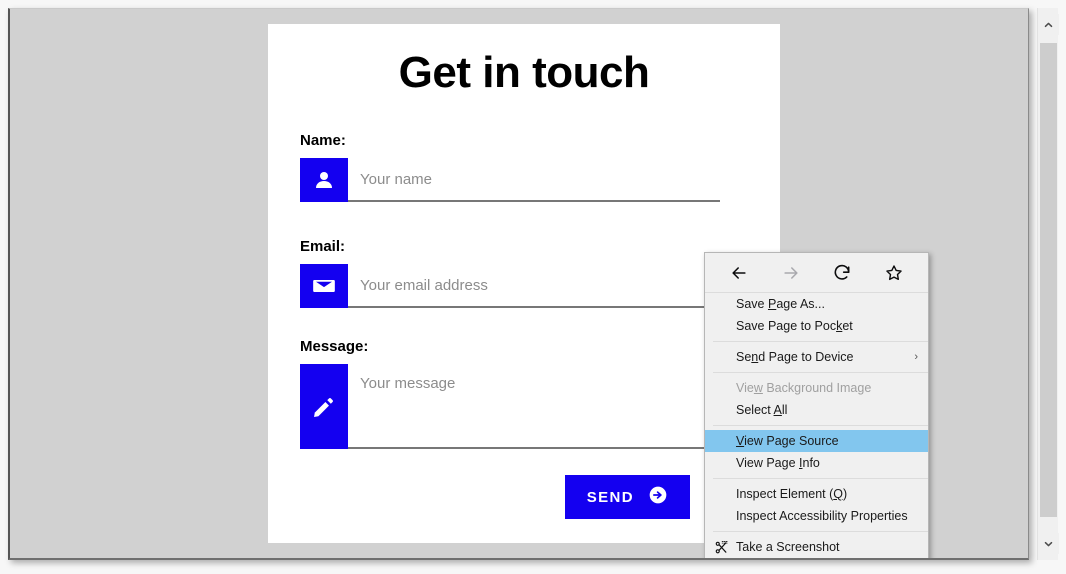 This screenshot has height=574, width=1066. What do you see at coordinates (804, 388) in the screenshot?
I see `menu-item-label: View Background Image` at bounding box center [804, 388].